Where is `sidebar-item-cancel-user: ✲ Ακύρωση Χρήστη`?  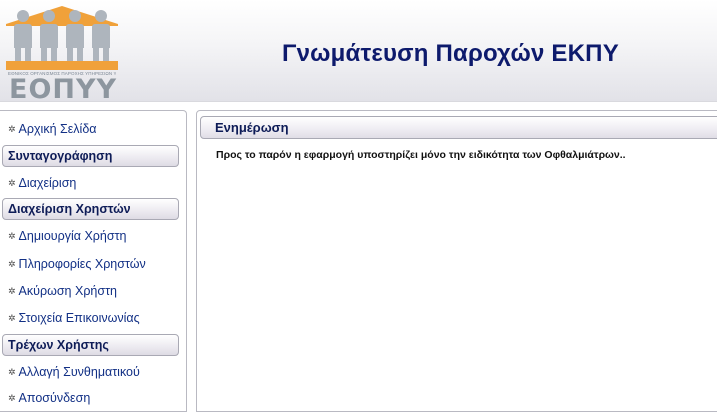 sidebar-item-cancel-user: ✲ Ακύρωση Χρήστη is located at coordinates (62, 291).